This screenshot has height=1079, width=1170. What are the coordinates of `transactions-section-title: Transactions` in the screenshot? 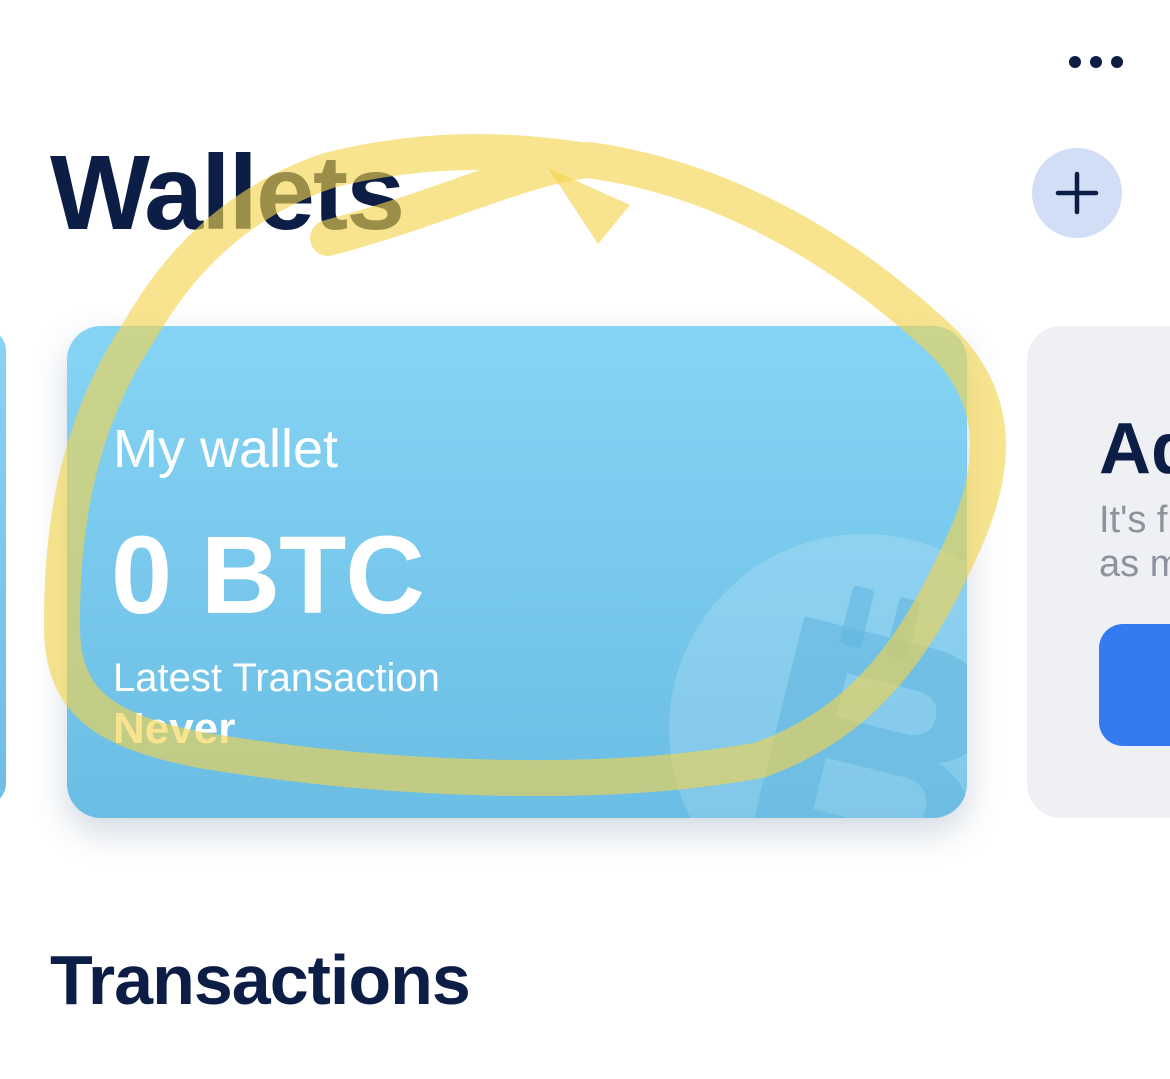 It's located at (260, 980).